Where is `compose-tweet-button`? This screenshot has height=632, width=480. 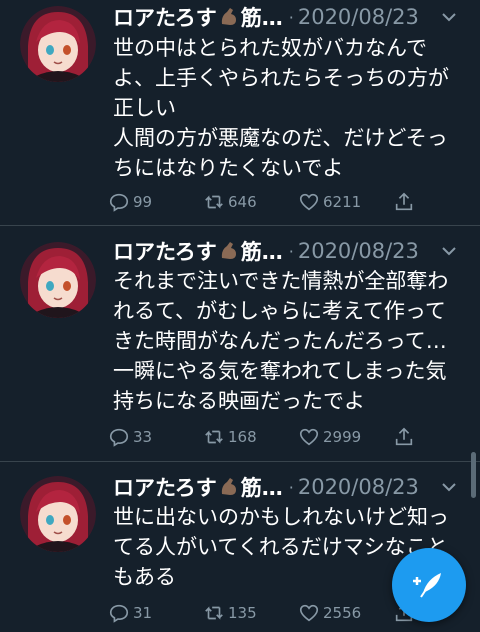
compose-tweet-button is located at coordinates (429, 585).